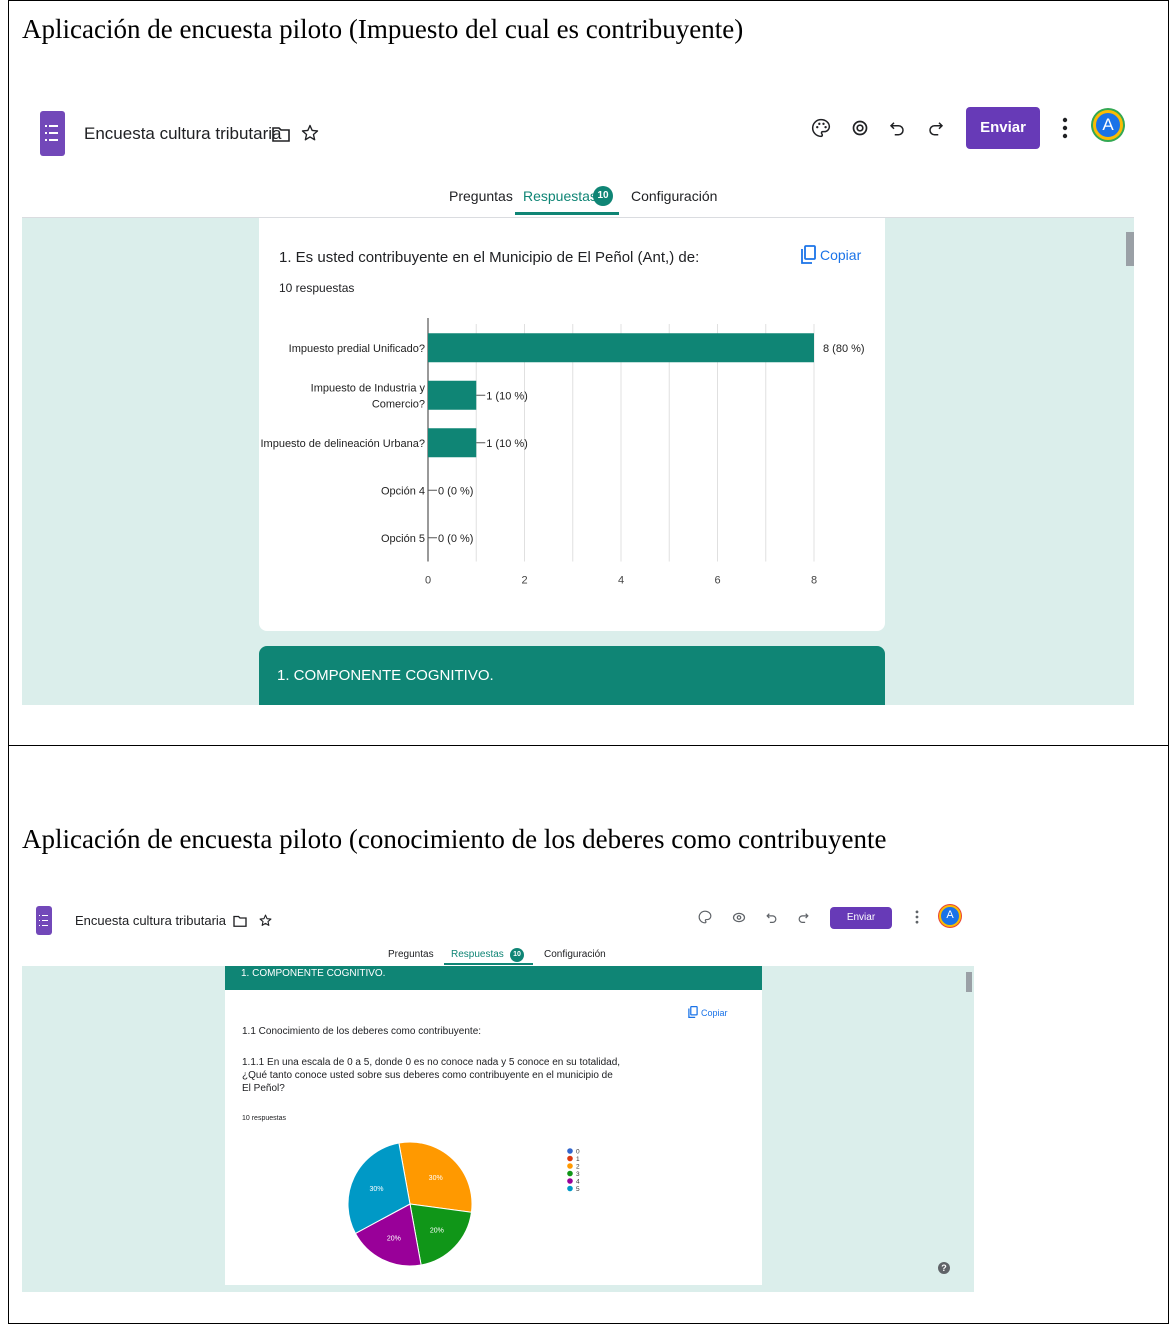 This screenshot has width=1169, height=1324. What do you see at coordinates (578, 1182) in the screenshot?
I see `legend-label: 4` at bounding box center [578, 1182].